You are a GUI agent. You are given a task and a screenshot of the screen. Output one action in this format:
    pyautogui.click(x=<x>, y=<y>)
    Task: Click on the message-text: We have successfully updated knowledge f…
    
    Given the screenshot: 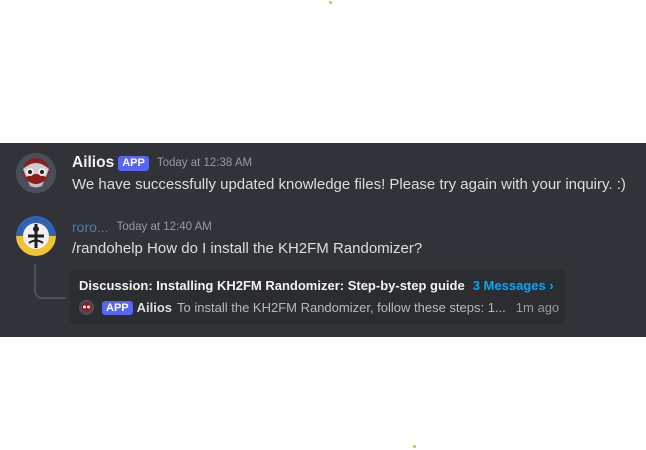 What is the action you would take?
    pyautogui.click(x=349, y=184)
    